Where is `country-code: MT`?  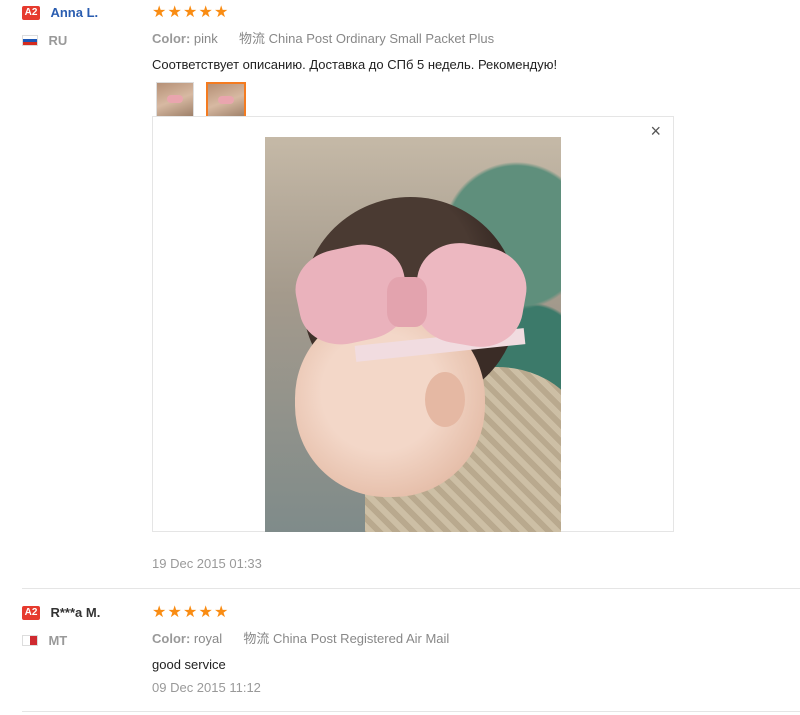 country-code: MT is located at coordinates (58, 641).